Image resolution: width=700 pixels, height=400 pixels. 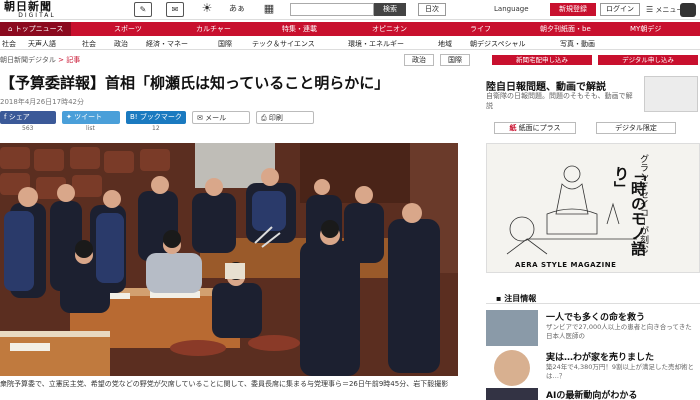 I want to click on nav-item-paper: 朝夕刊紙面・be, so click(x=565, y=29).